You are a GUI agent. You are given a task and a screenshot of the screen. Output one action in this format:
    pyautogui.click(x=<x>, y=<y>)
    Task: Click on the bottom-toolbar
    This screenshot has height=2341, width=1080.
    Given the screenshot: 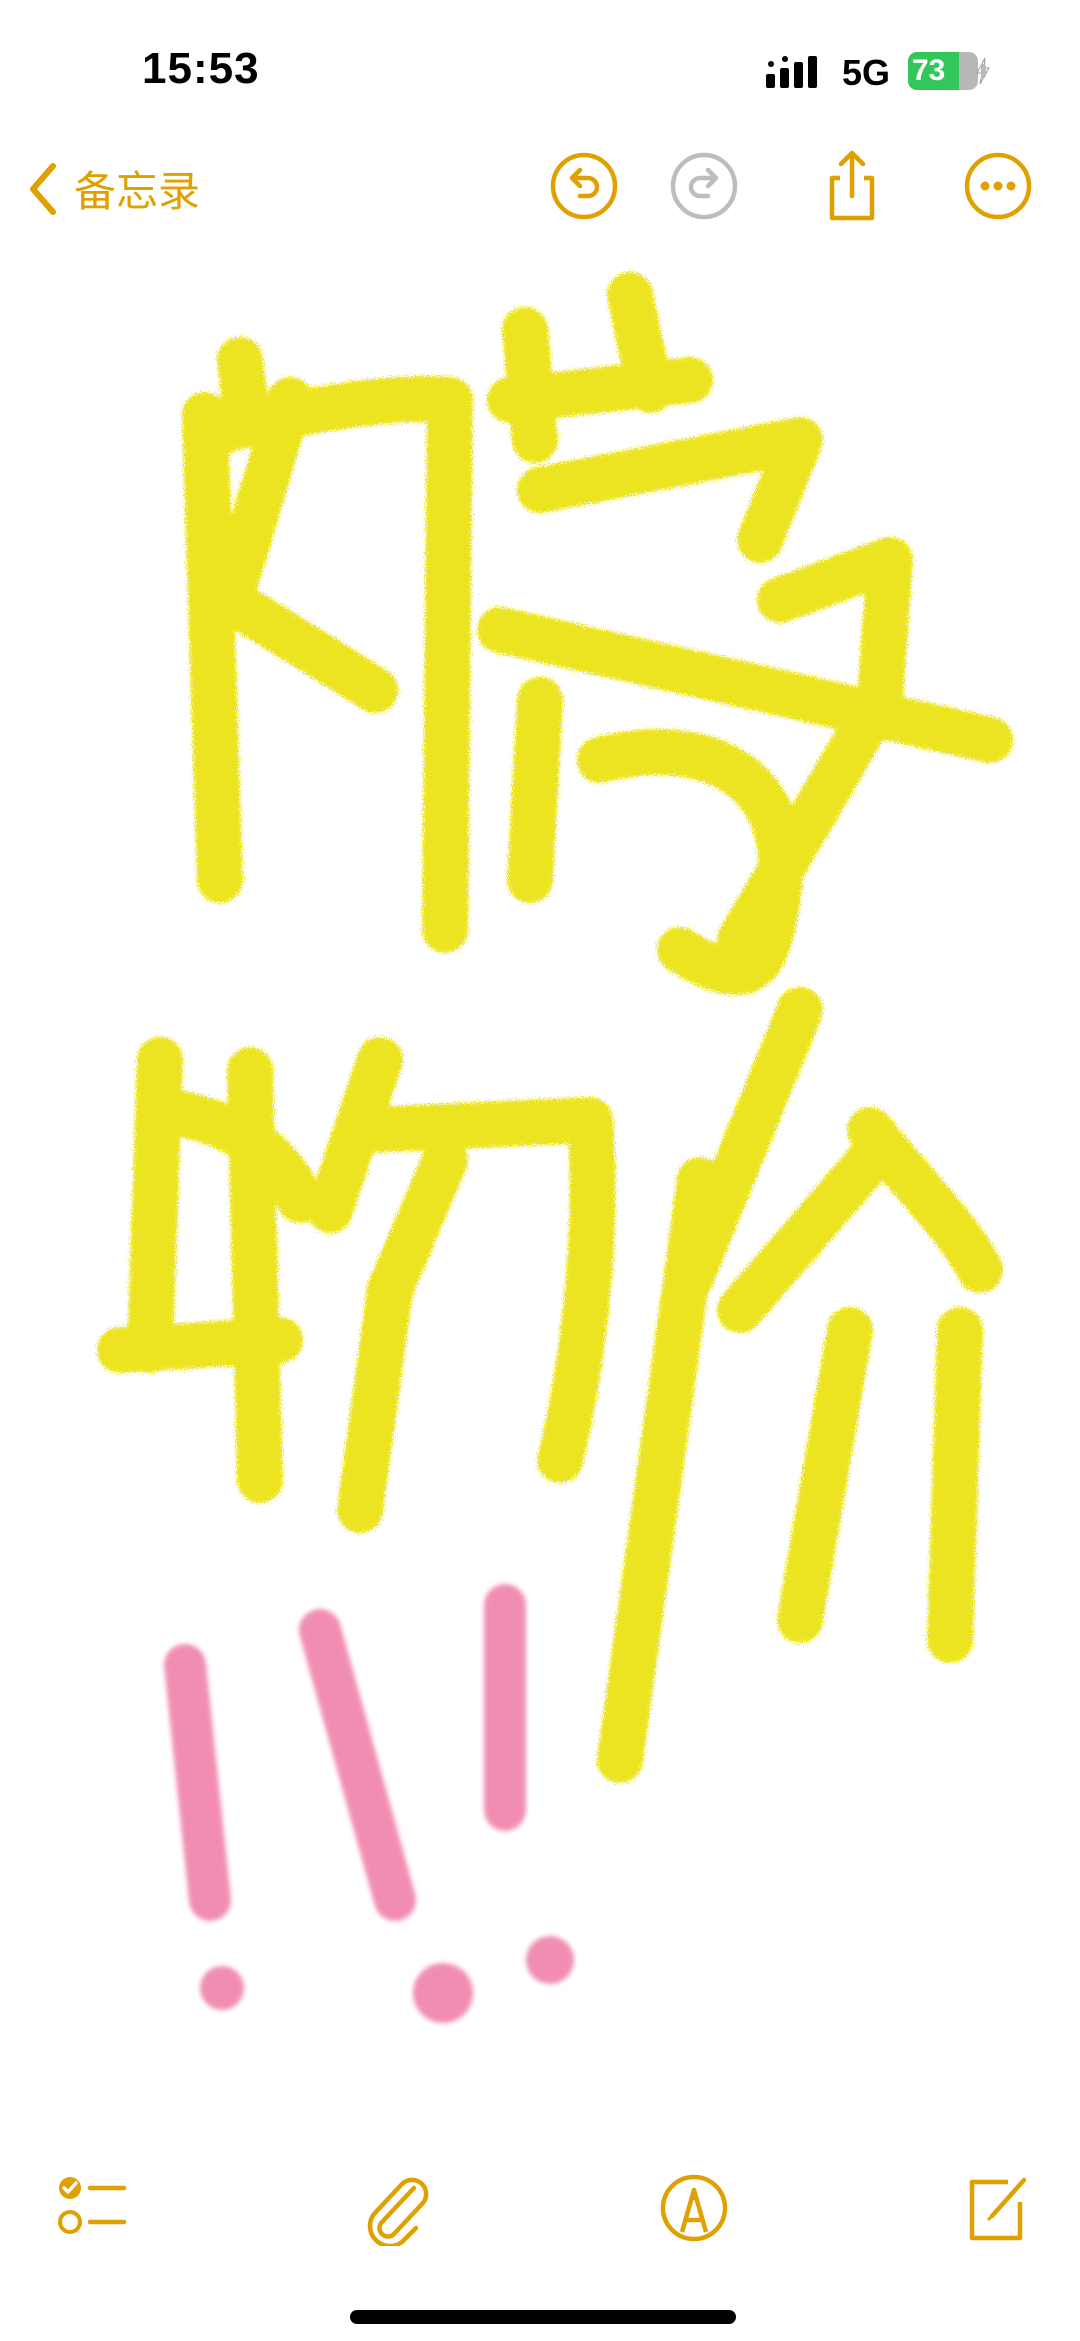 What is the action you would take?
    pyautogui.click(x=540, y=2210)
    